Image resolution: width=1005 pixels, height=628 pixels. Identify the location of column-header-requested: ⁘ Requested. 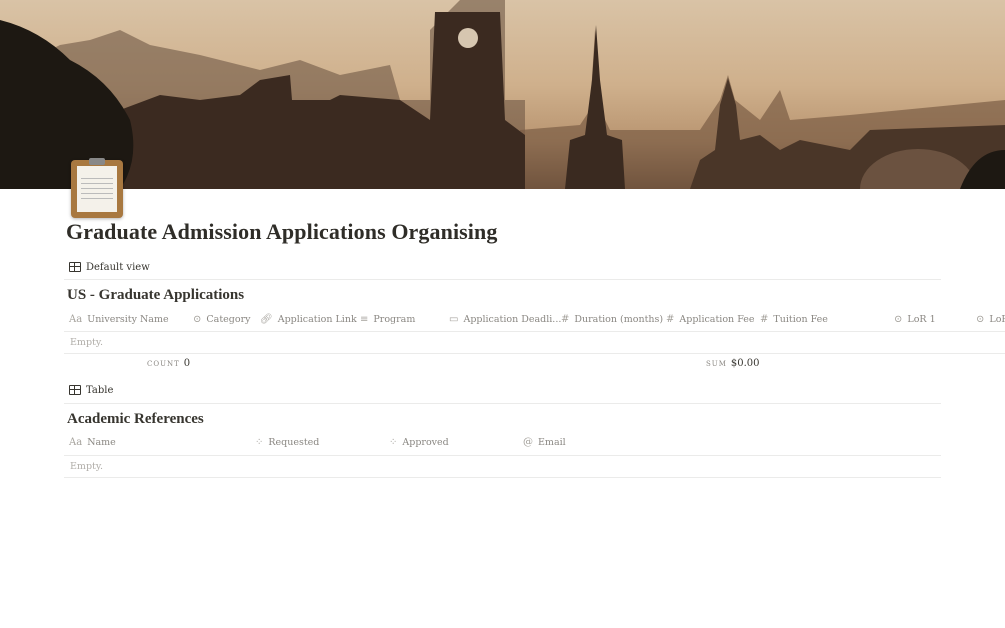
(287, 442).